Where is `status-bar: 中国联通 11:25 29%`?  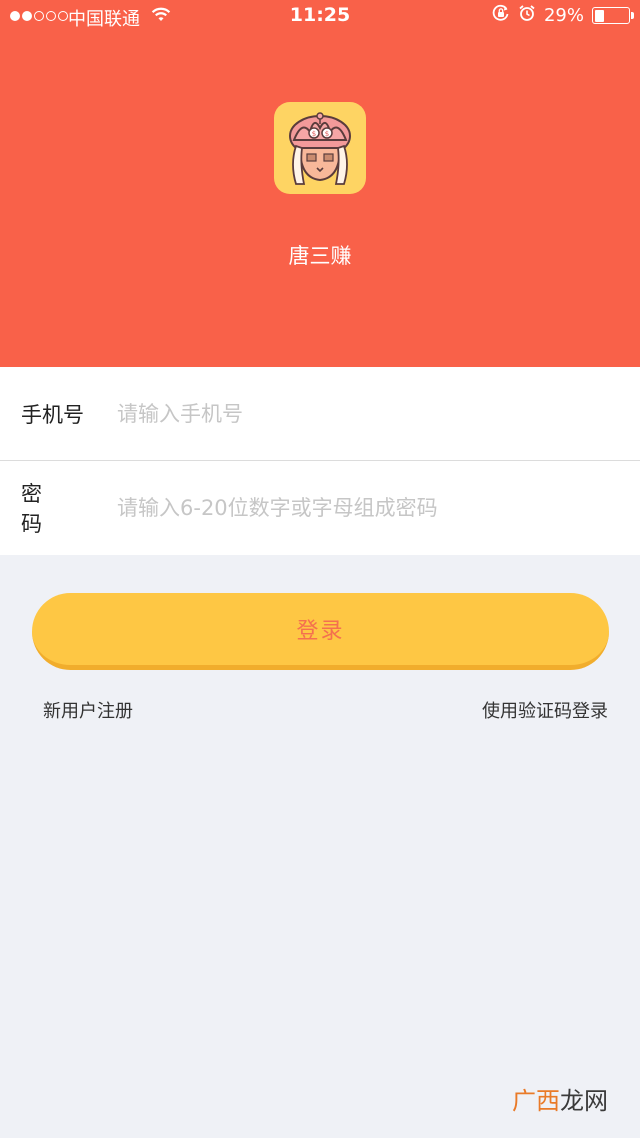
status-bar: 中国联通 11:25 29% is located at coordinates (320, 17).